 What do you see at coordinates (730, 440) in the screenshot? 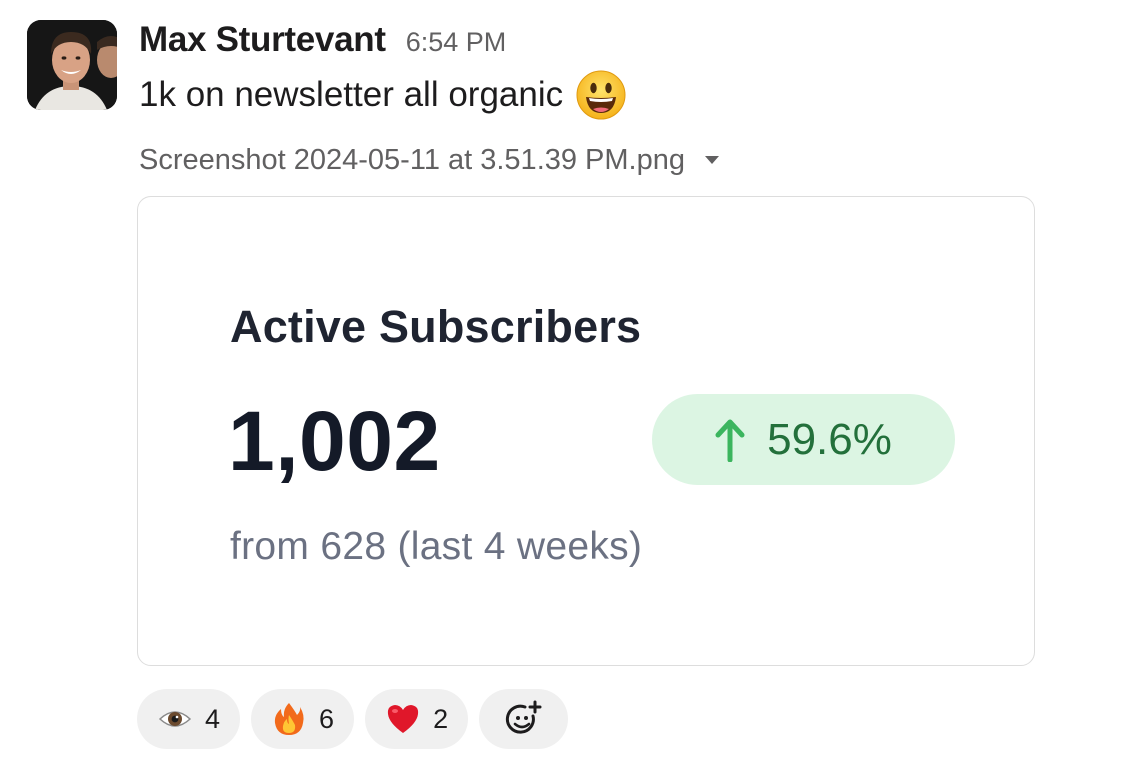
I see `arrow-up-icon` at bounding box center [730, 440].